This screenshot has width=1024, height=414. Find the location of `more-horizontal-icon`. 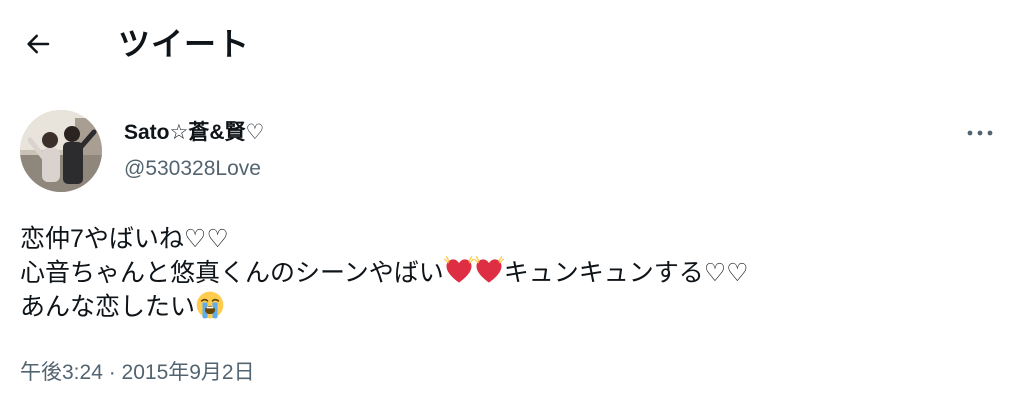

more-horizontal-icon is located at coordinates (980, 133).